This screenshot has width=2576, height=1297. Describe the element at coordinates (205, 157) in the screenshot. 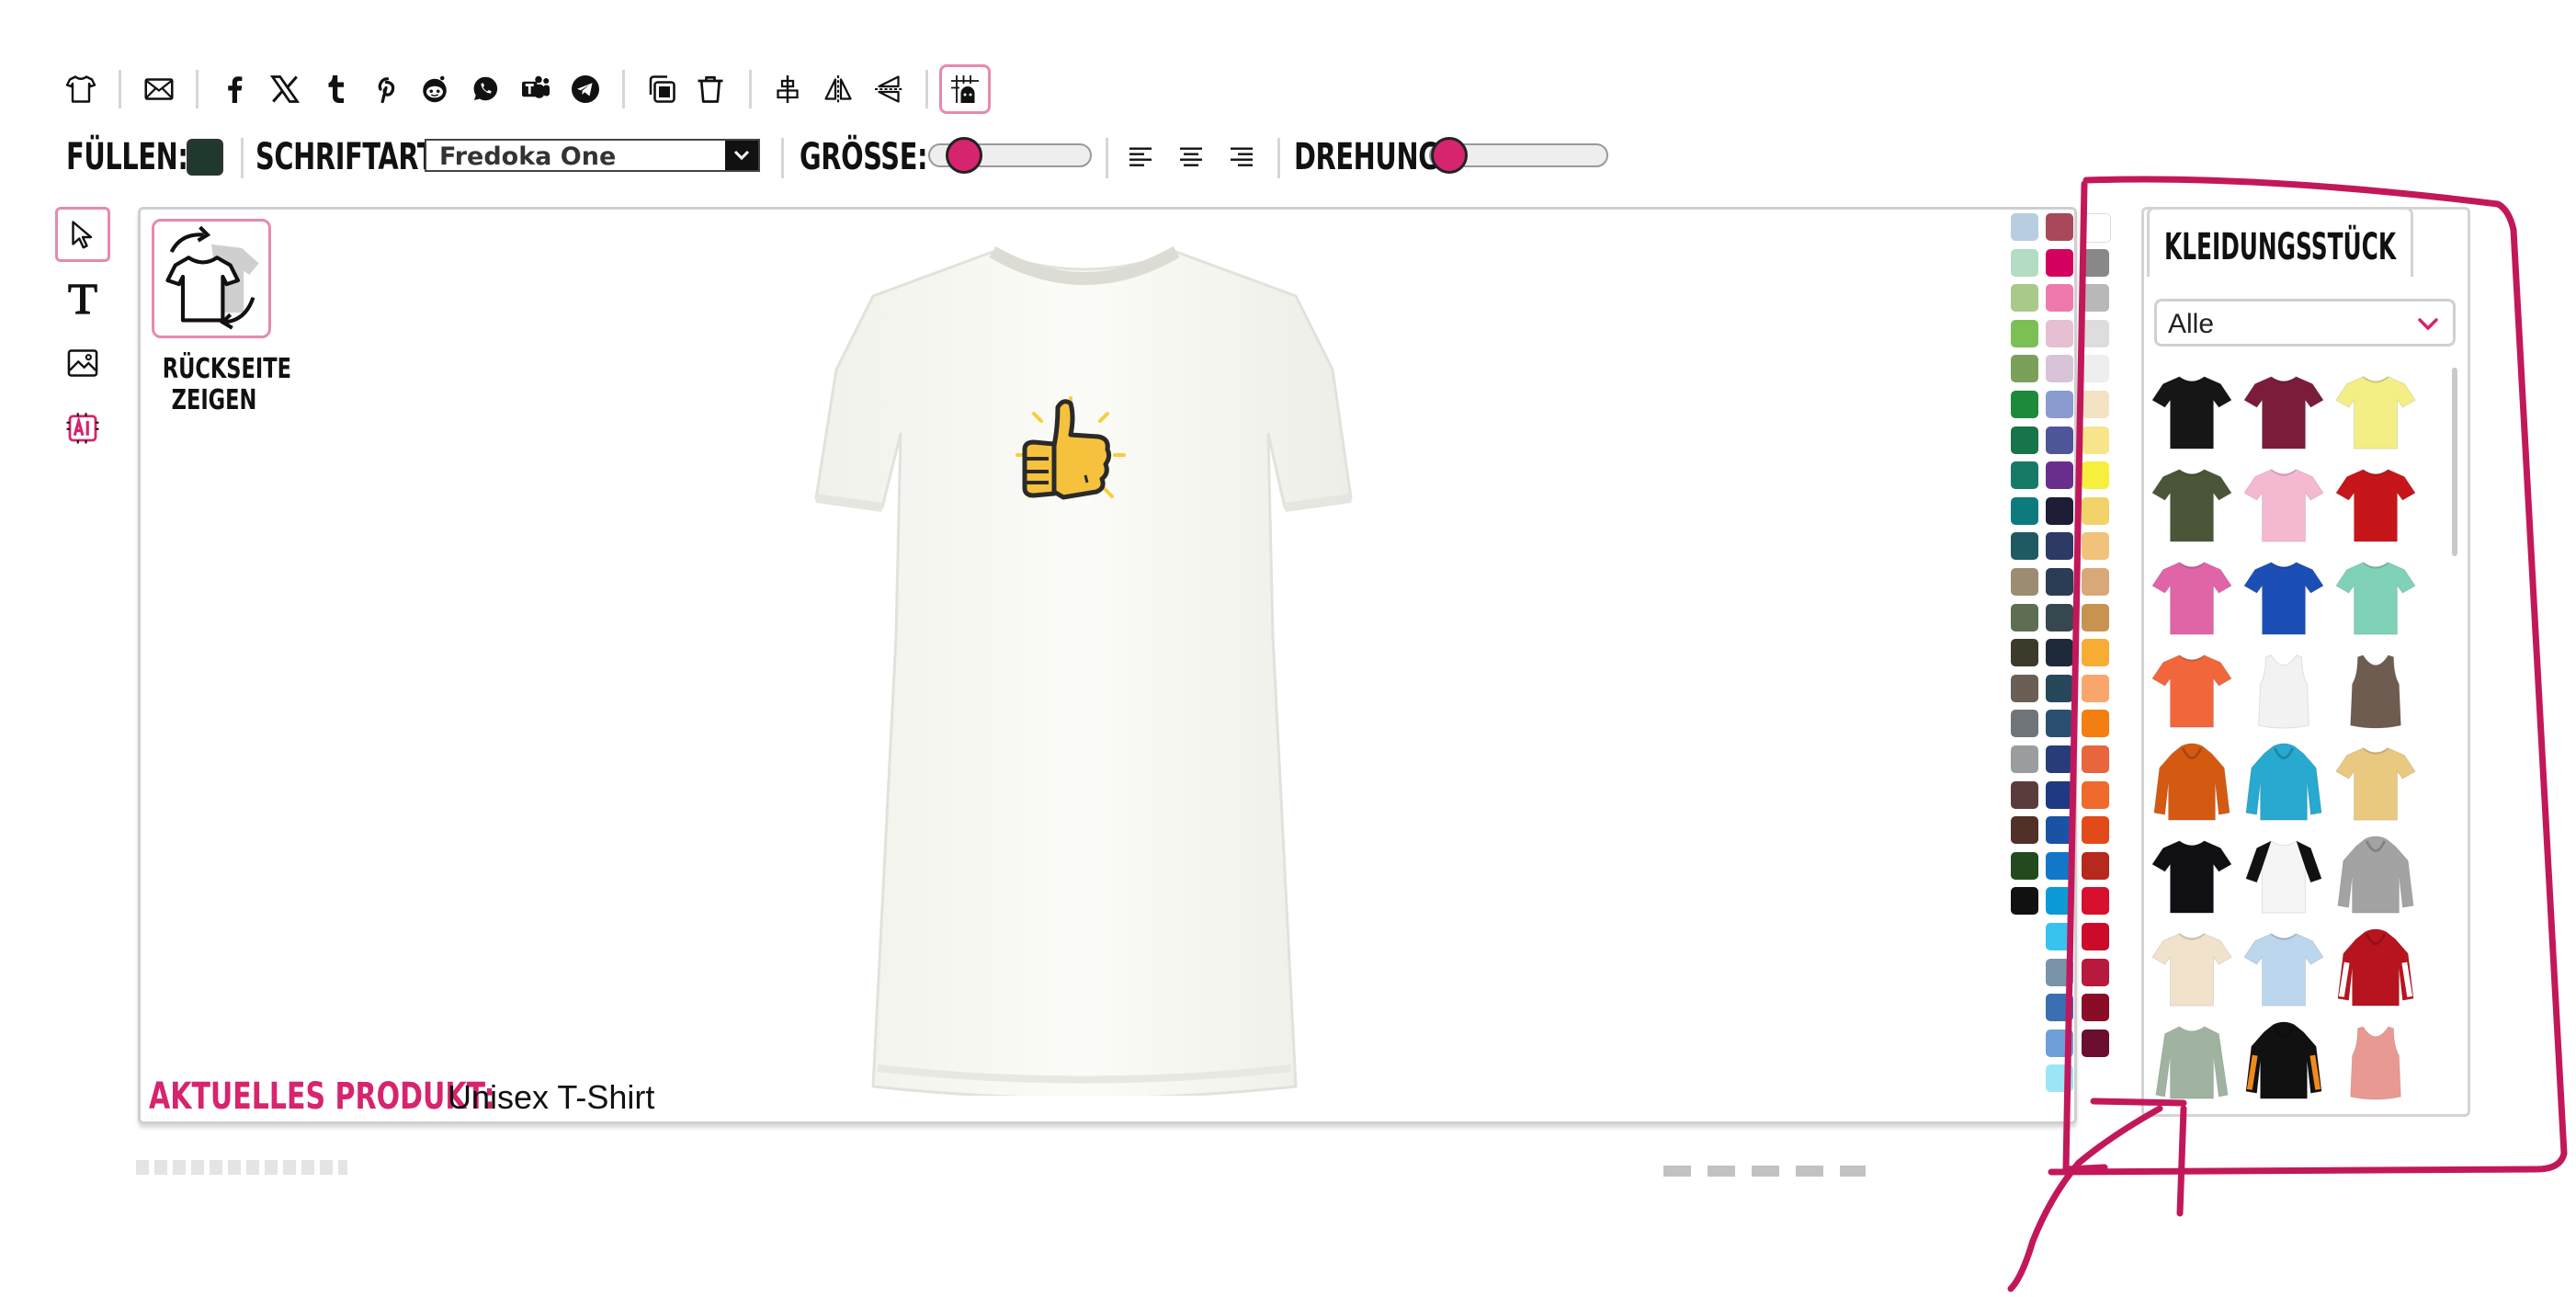

I see `fill-color-swatch` at that location.